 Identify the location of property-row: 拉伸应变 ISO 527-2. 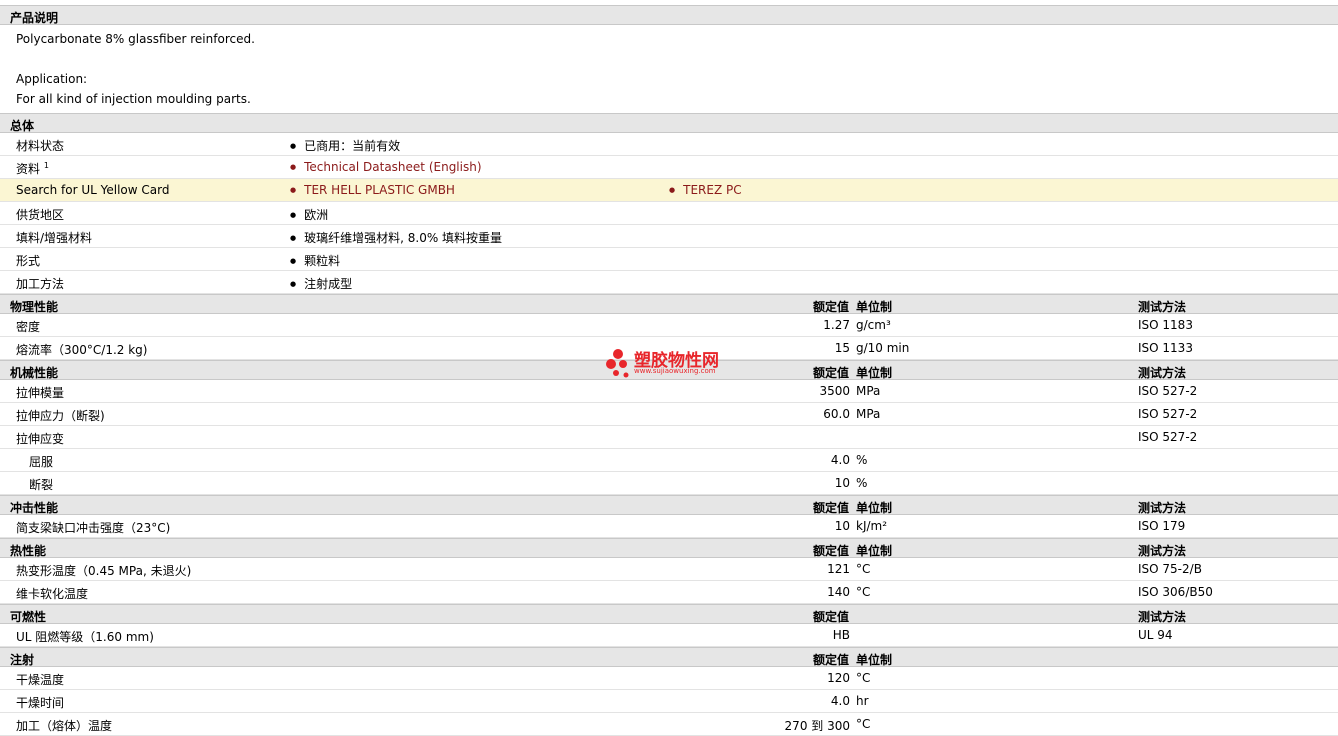
(669, 437).